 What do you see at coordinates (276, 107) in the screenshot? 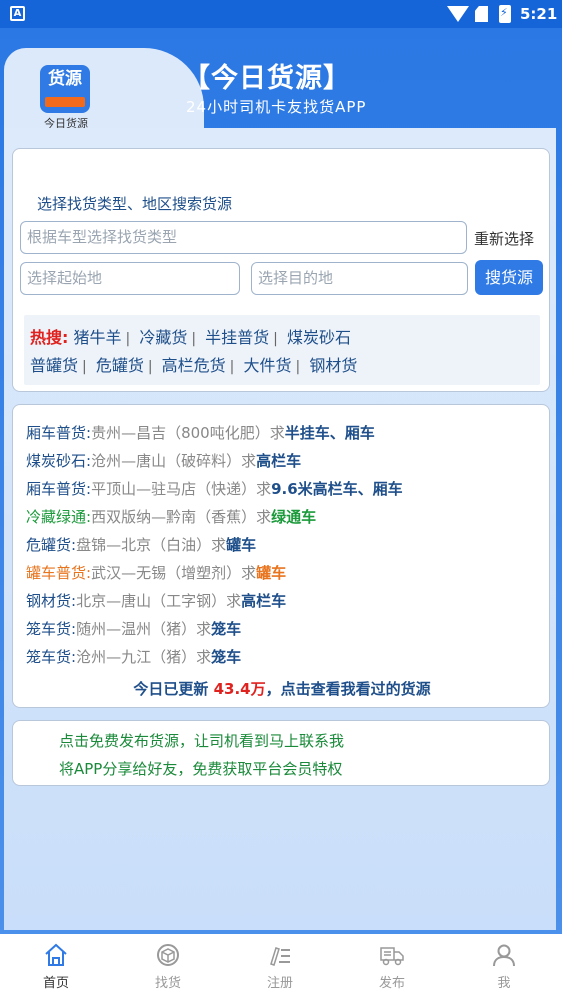
I see `app-subtitle: 24小时司机卡友找货APP` at bounding box center [276, 107].